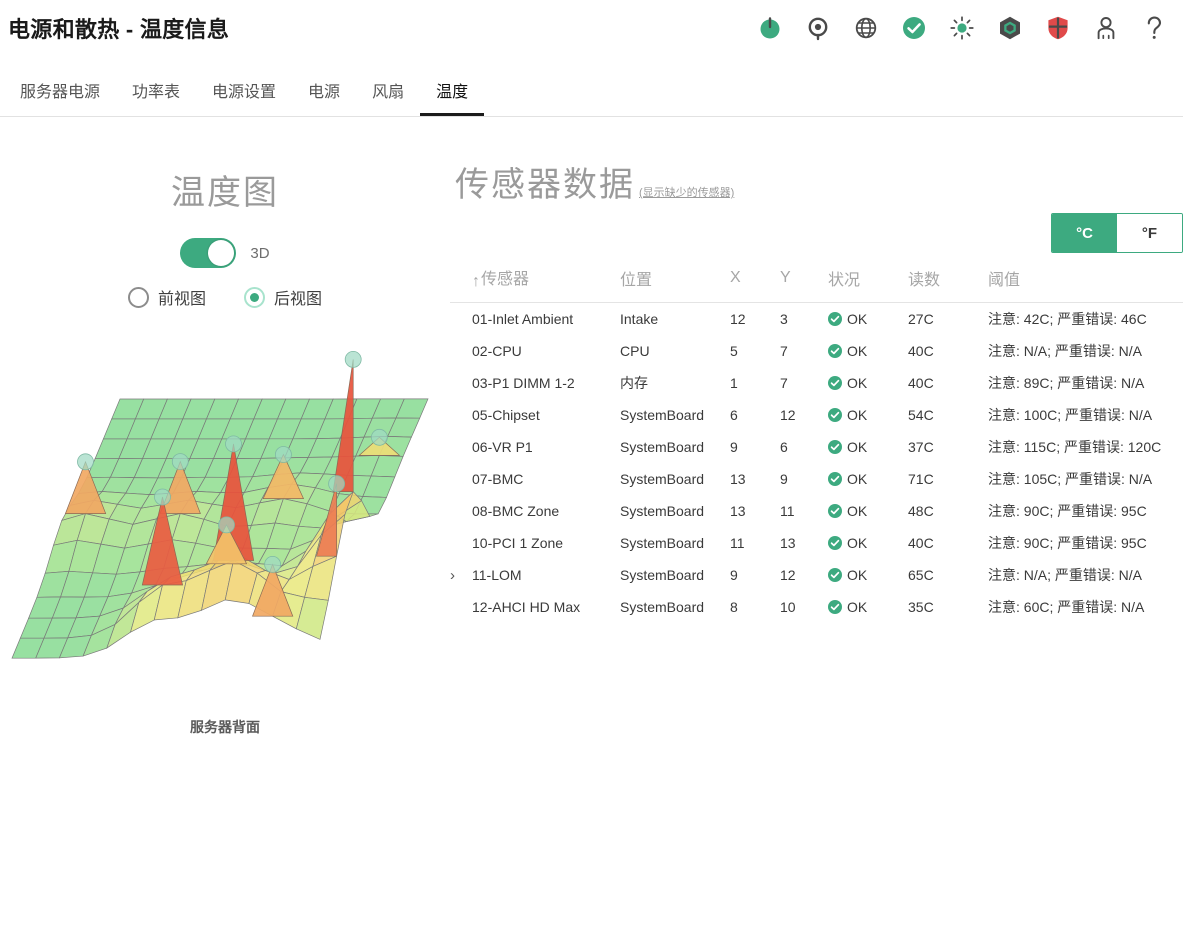 Image resolution: width=1183 pixels, height=952 pixels. I want to click on col-status: 状况, so click(868, 284).